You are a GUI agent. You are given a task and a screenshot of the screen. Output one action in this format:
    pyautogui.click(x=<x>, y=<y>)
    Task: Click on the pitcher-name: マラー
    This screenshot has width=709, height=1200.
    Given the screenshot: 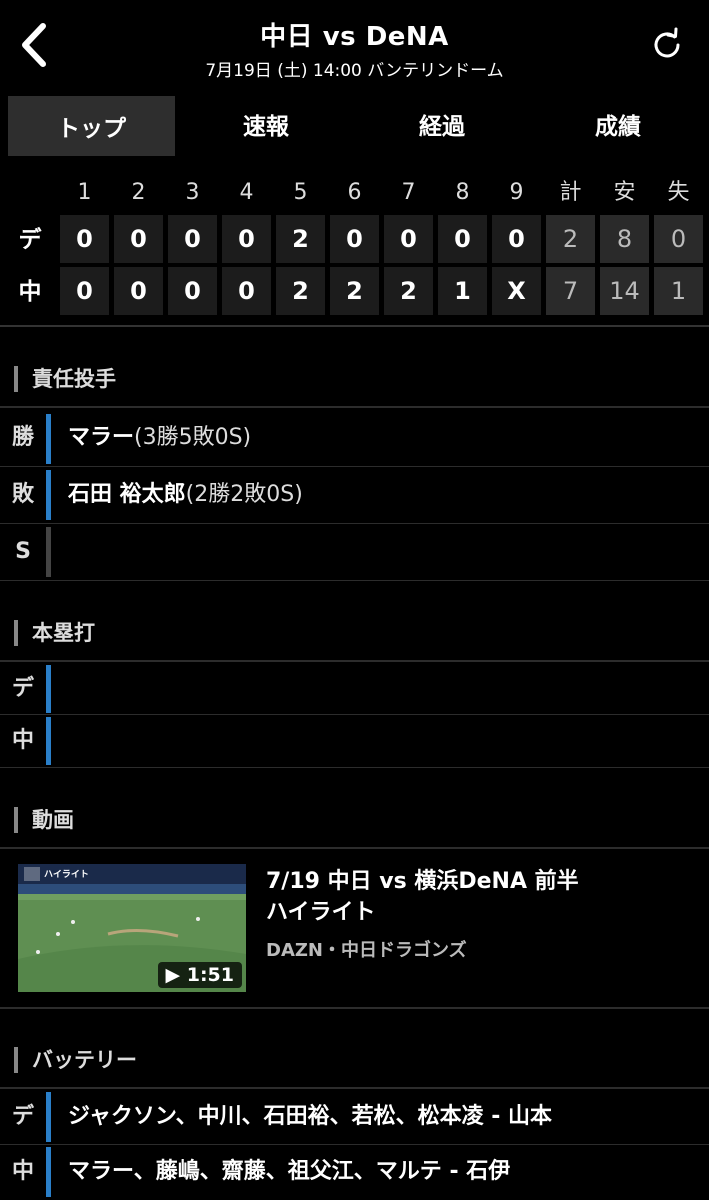 What is the action you would take?
    pyautogui.click(x=101, y=437)
    